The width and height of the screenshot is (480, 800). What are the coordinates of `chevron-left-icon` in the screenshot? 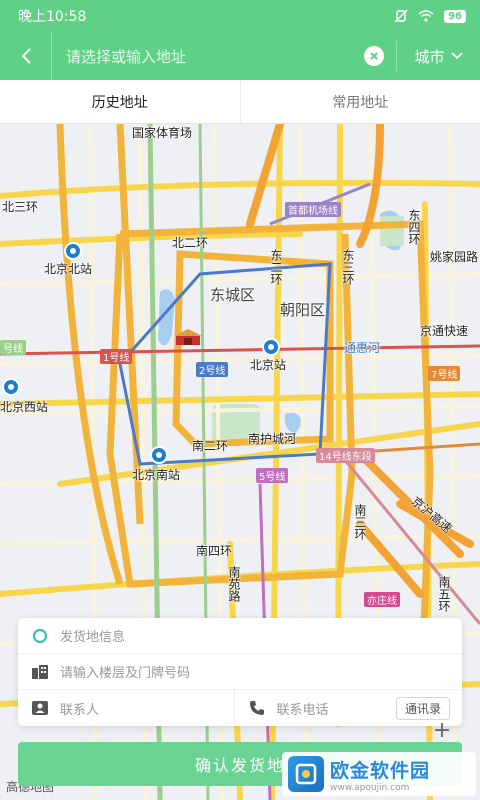 It's located at (26, 56).